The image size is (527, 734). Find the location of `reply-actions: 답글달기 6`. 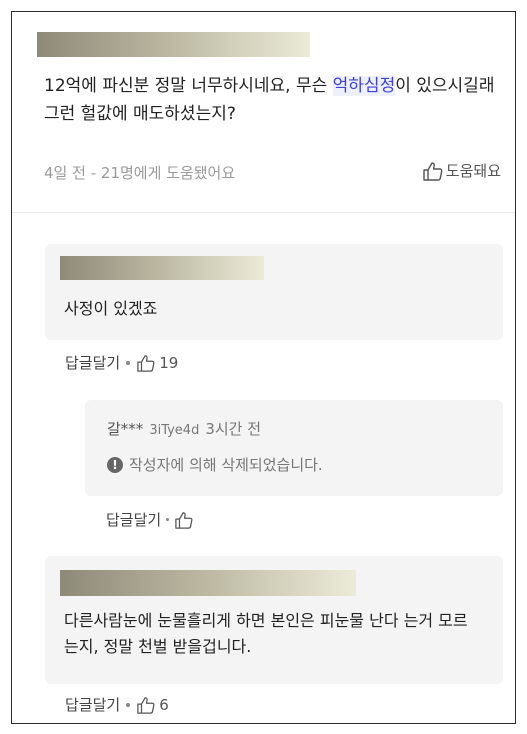

reply-actions: 답글달기 6 is located at coordinates (117, 704).